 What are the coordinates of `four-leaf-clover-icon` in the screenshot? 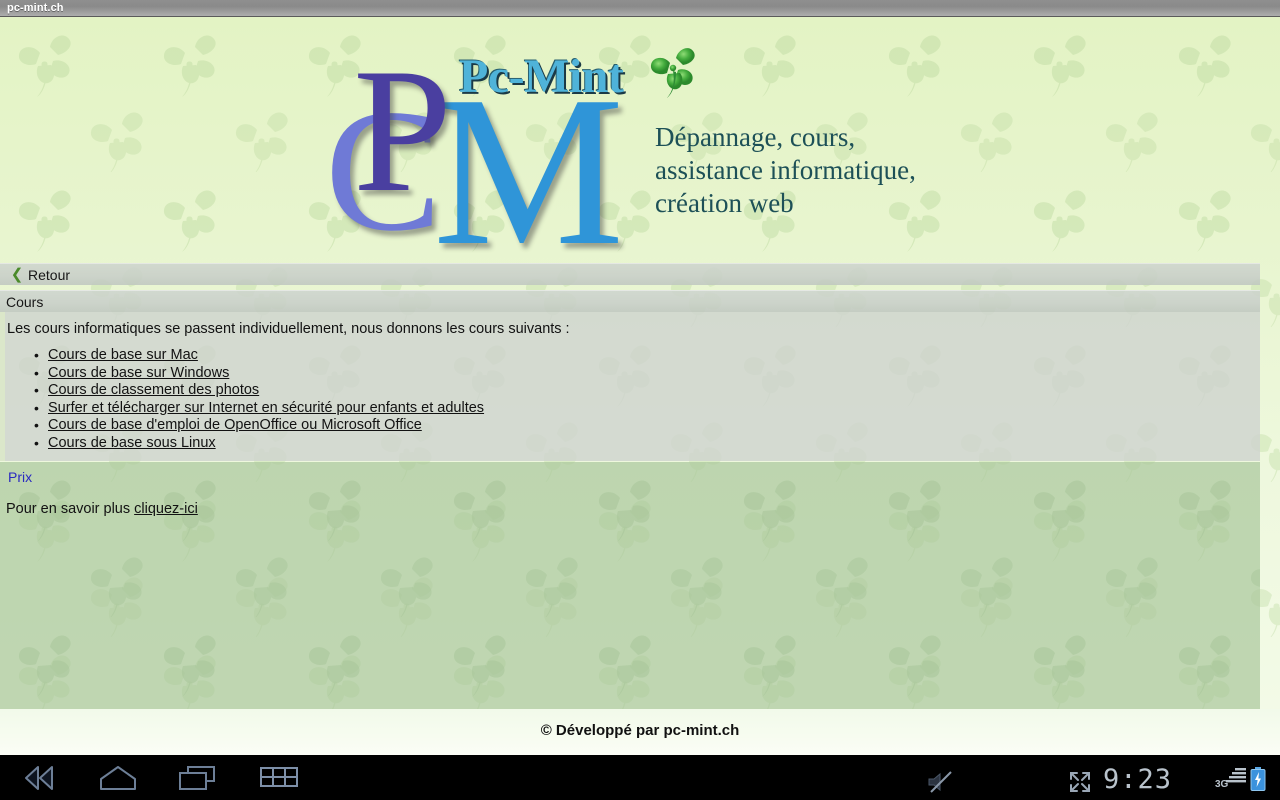 It's located at (673, 73).